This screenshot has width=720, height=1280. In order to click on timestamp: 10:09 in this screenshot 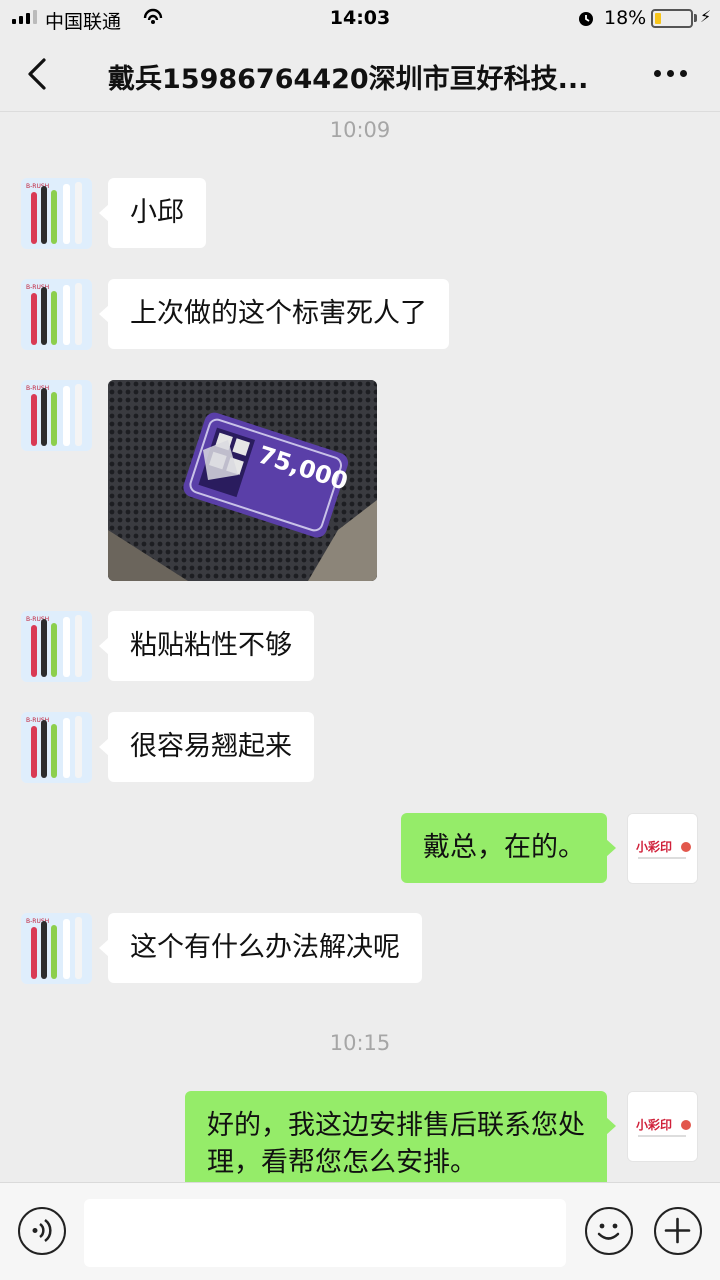, I will do `click(360, 130)`.